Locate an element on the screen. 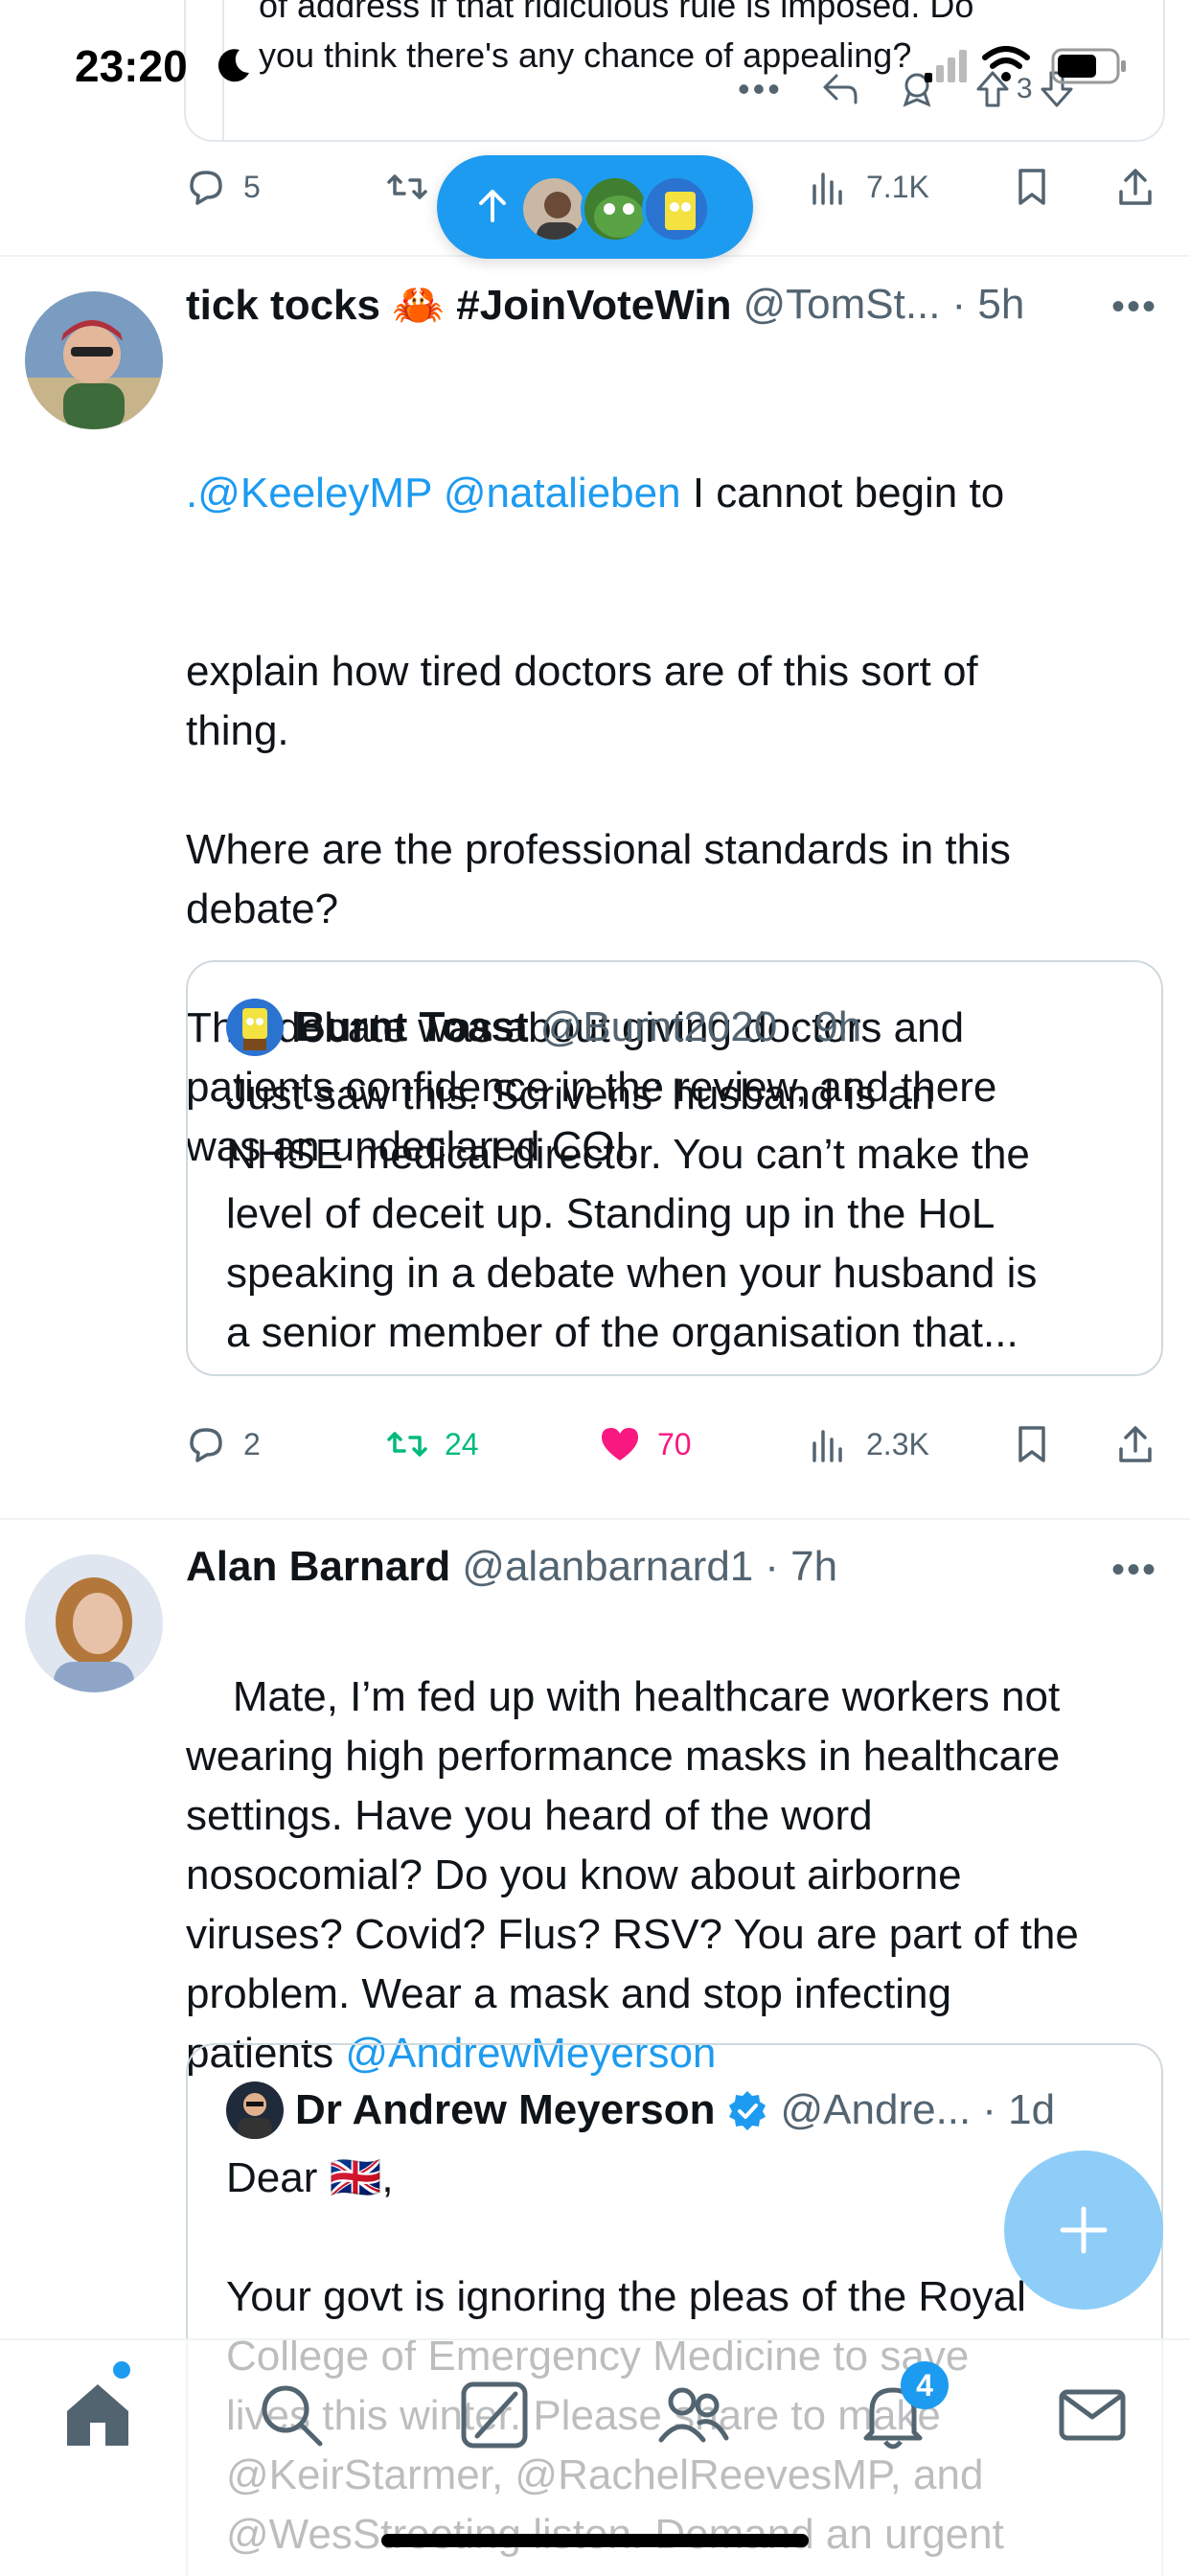 This screenshot has width=1190, height=2576. views-count: 2.3K is located at coordinates (898, 1443).